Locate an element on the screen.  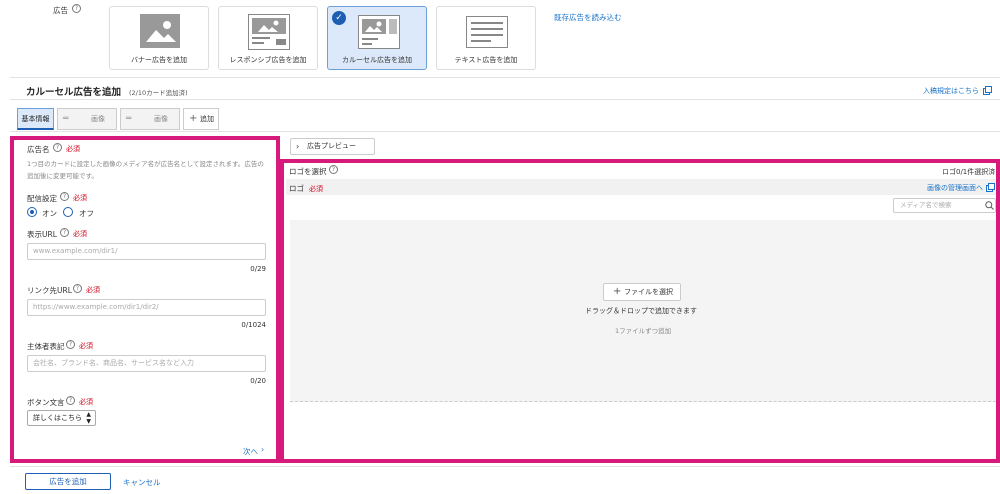
add-ad-button: 広告を追加 is located at coordinates (68, 481).